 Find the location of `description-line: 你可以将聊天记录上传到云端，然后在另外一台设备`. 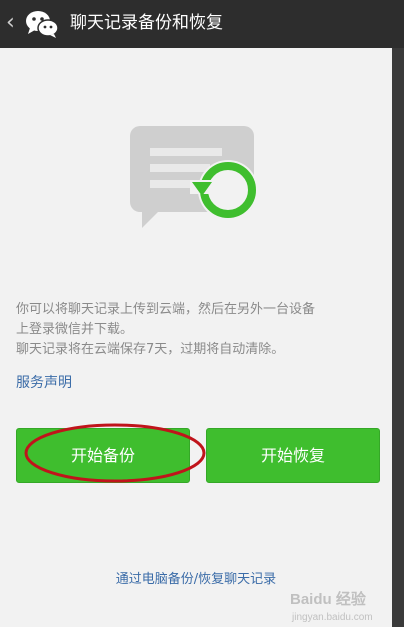

description-line: 你可以将聊天记录上传到云端，然后在另外一台设备 is located at coordinates (166, 309).